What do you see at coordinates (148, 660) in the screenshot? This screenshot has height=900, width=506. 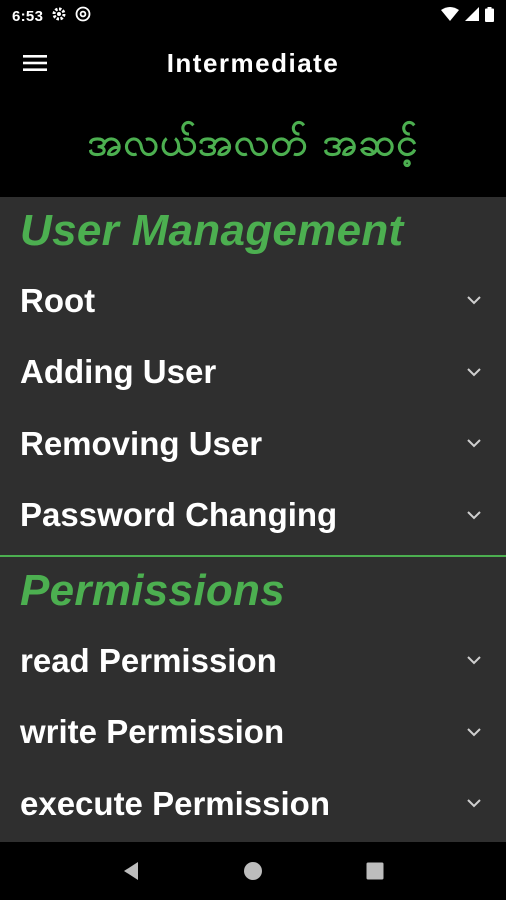 I see `list-item-label: read Permission` at bounding box center [148, 660].